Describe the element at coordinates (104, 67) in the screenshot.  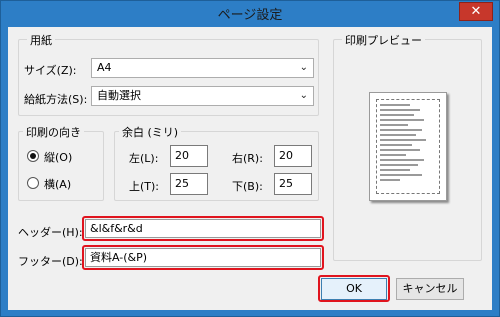
I see `size-select-value: A4` at that location.